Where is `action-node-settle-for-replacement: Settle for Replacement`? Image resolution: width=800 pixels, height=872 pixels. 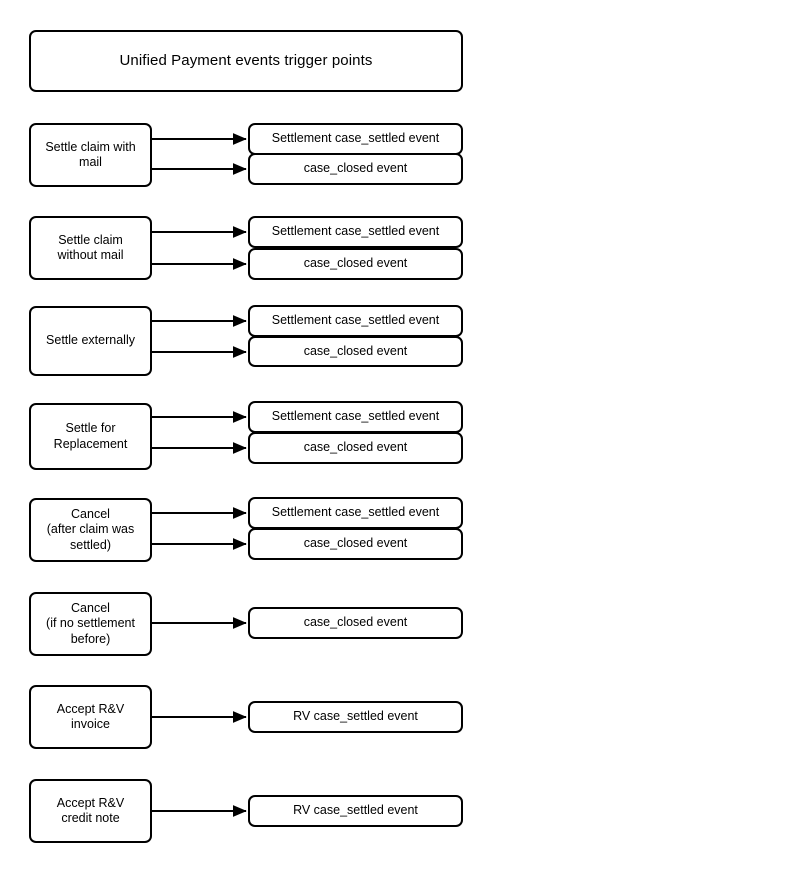
action-node-settle-for-replacement: Settle for Replacement is located at coordinates (90, 436).